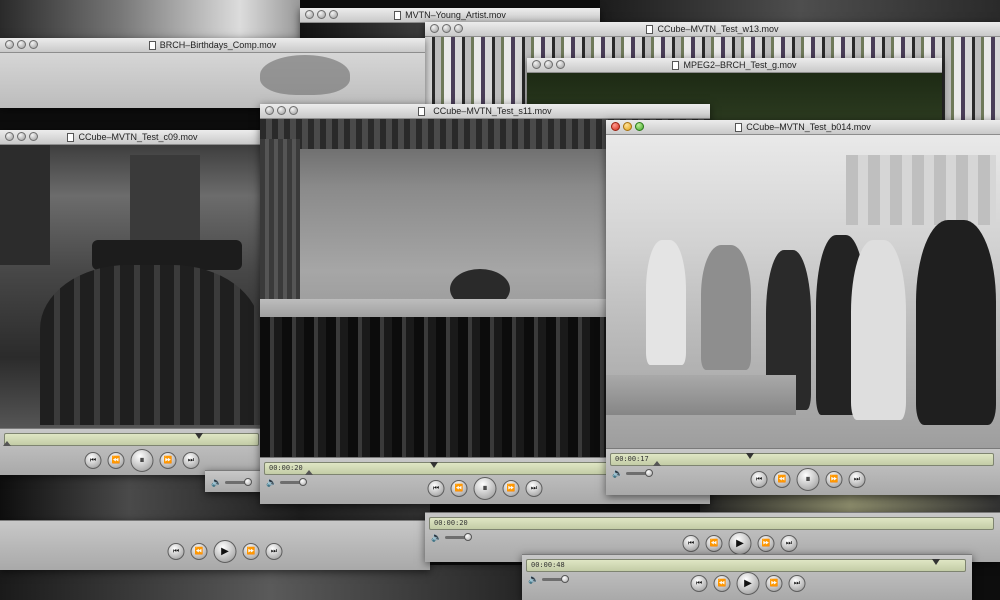 Image resolution: width=1000 pixels, height=600 pixels. I want to click on timecode: 00:00:17, so click(632, 459).